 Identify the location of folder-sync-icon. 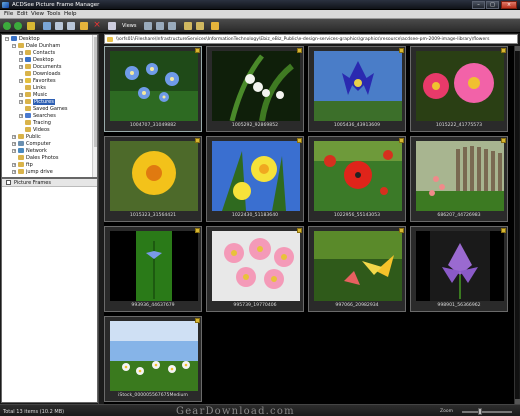
(47, 26).